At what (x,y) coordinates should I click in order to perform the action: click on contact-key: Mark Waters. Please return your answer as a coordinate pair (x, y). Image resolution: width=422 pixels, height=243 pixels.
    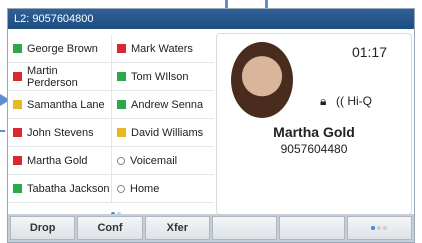
    Looking at the image, I should click on (162, 49).